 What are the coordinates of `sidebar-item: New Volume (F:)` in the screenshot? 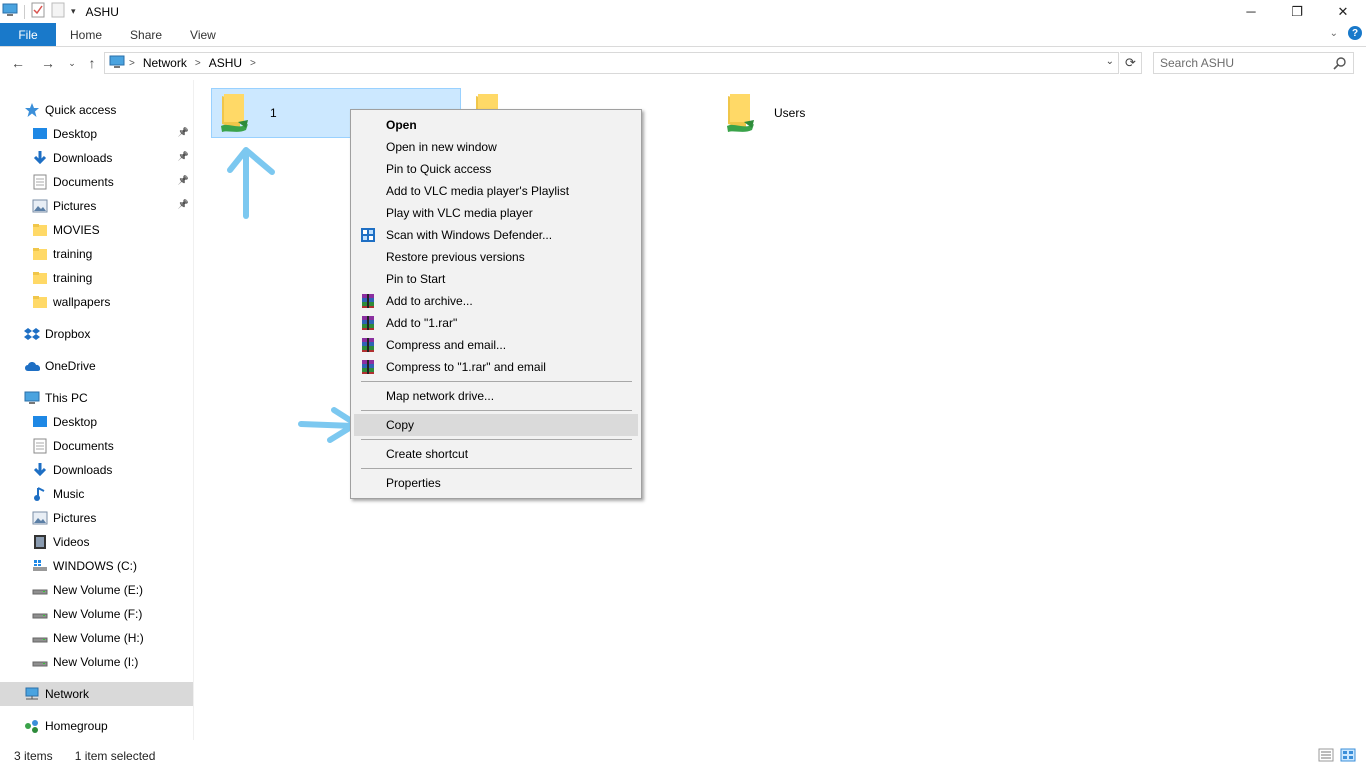 It's located at (96, 614).